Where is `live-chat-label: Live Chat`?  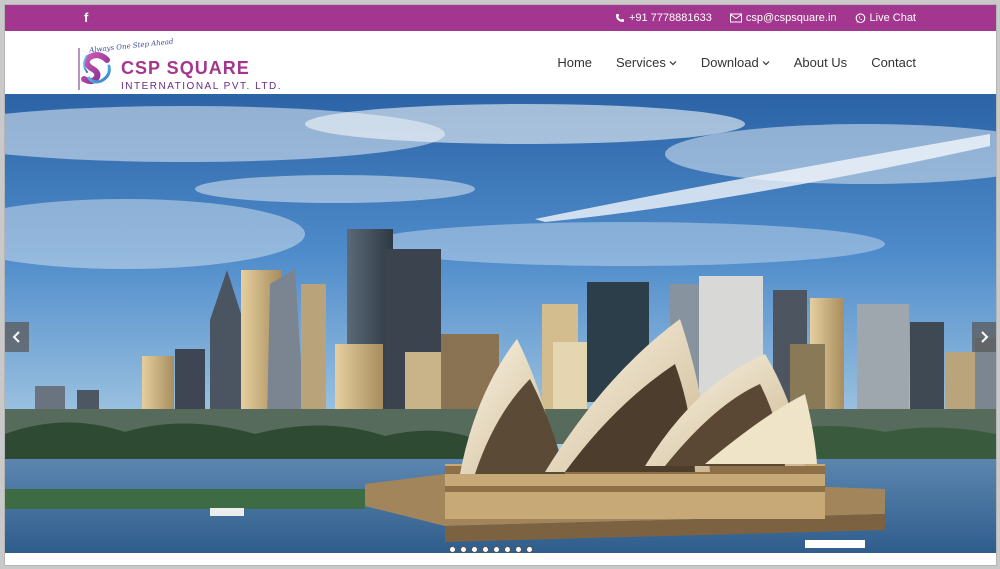
live-chat-label: Live Chat is located at coordinates (892, 18).